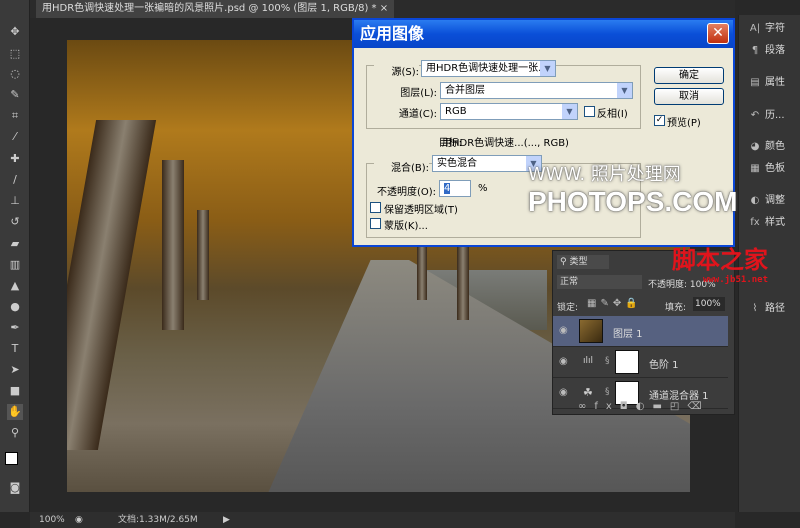 This screenshot has width=800, height=528. Describe the element at coordinates (15, 137) in the screenshot. I see `eyedropper-tool-icon: ⁄` at that location.